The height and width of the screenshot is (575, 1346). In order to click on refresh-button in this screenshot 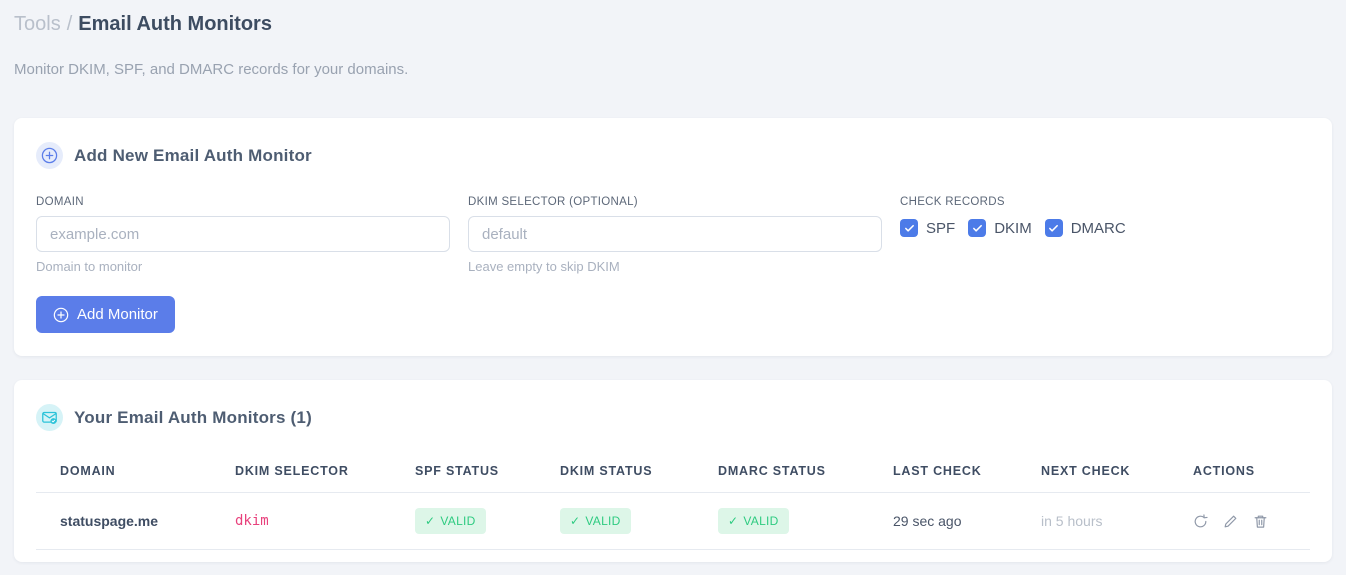, I will do `click(1200, 521)`.